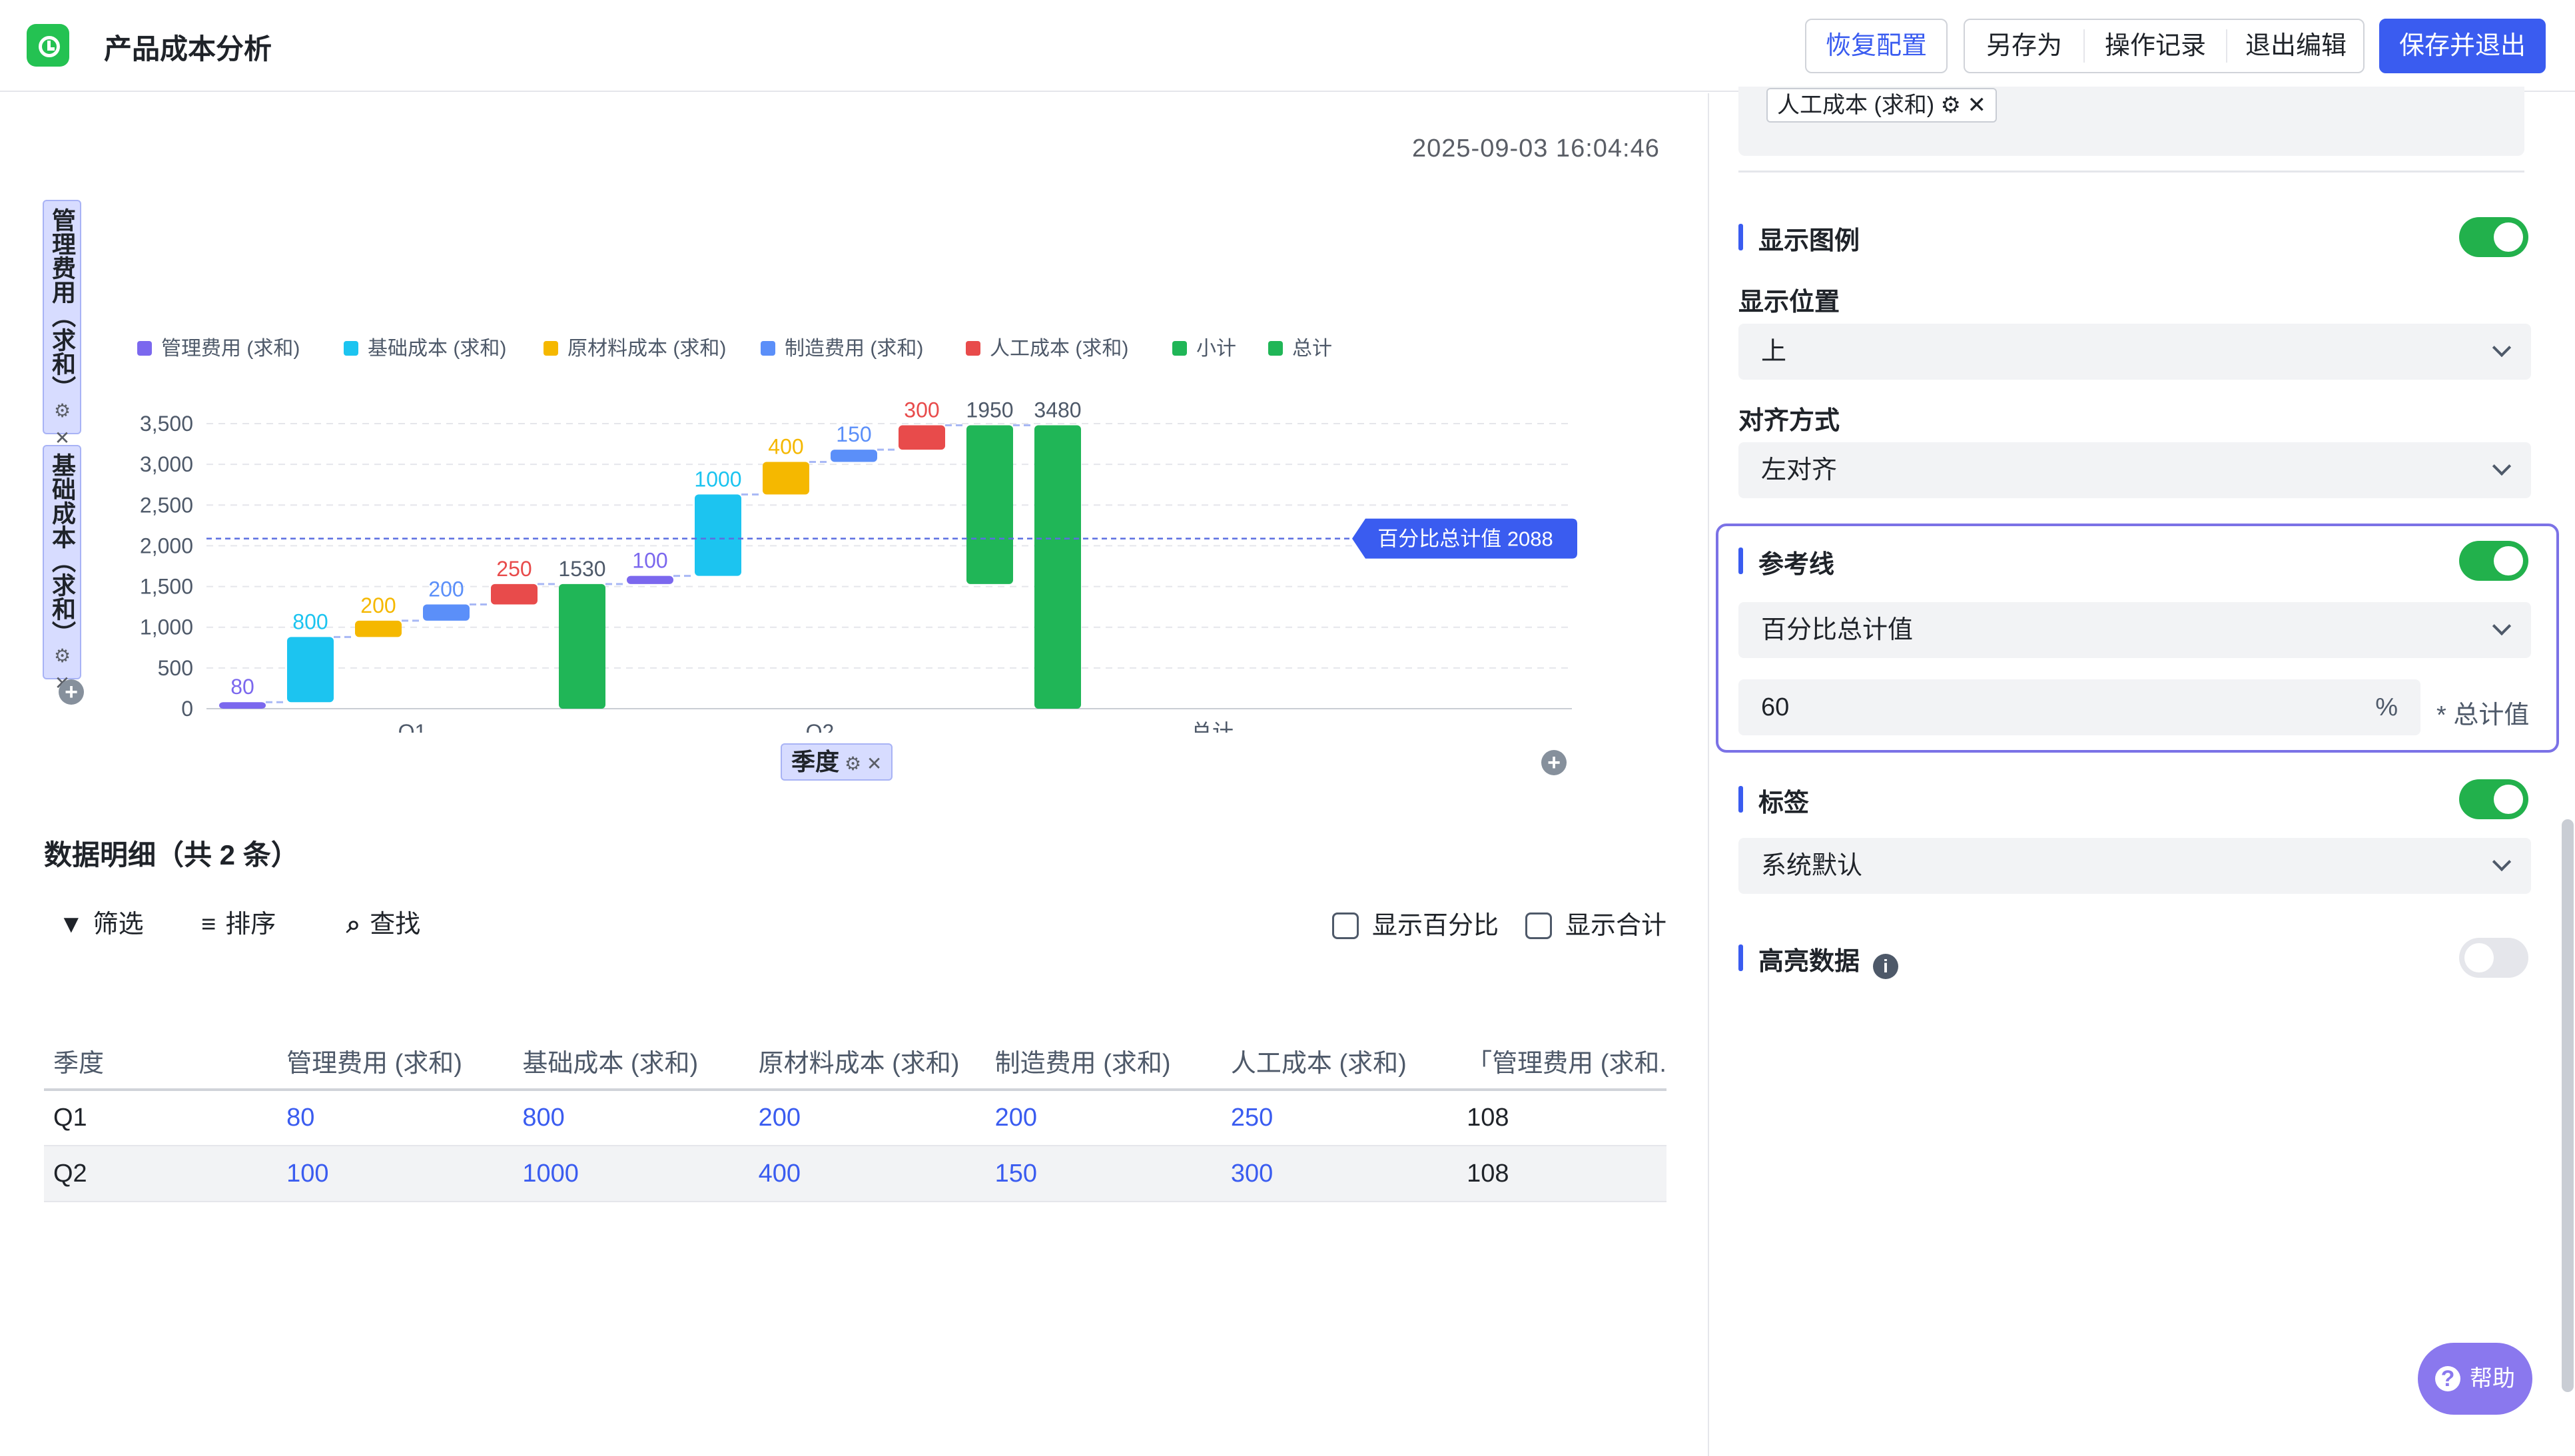  I want to click on exit-edit-button: 退出编辑, so click(2296, 46).